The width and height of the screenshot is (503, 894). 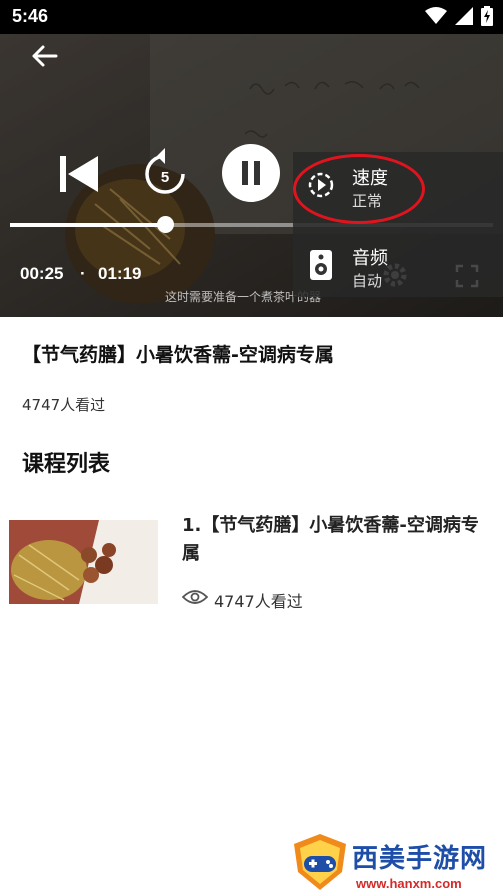 I want to click on gamepad-shield-logo-icon, so click(x=320, y=862).